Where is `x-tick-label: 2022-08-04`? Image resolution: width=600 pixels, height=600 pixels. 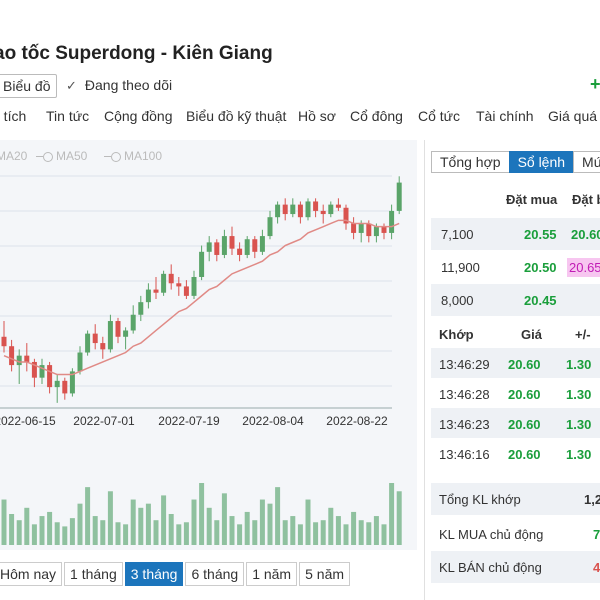
x-tick-label: 2022-08-04 is located at coordinates (273, 421).